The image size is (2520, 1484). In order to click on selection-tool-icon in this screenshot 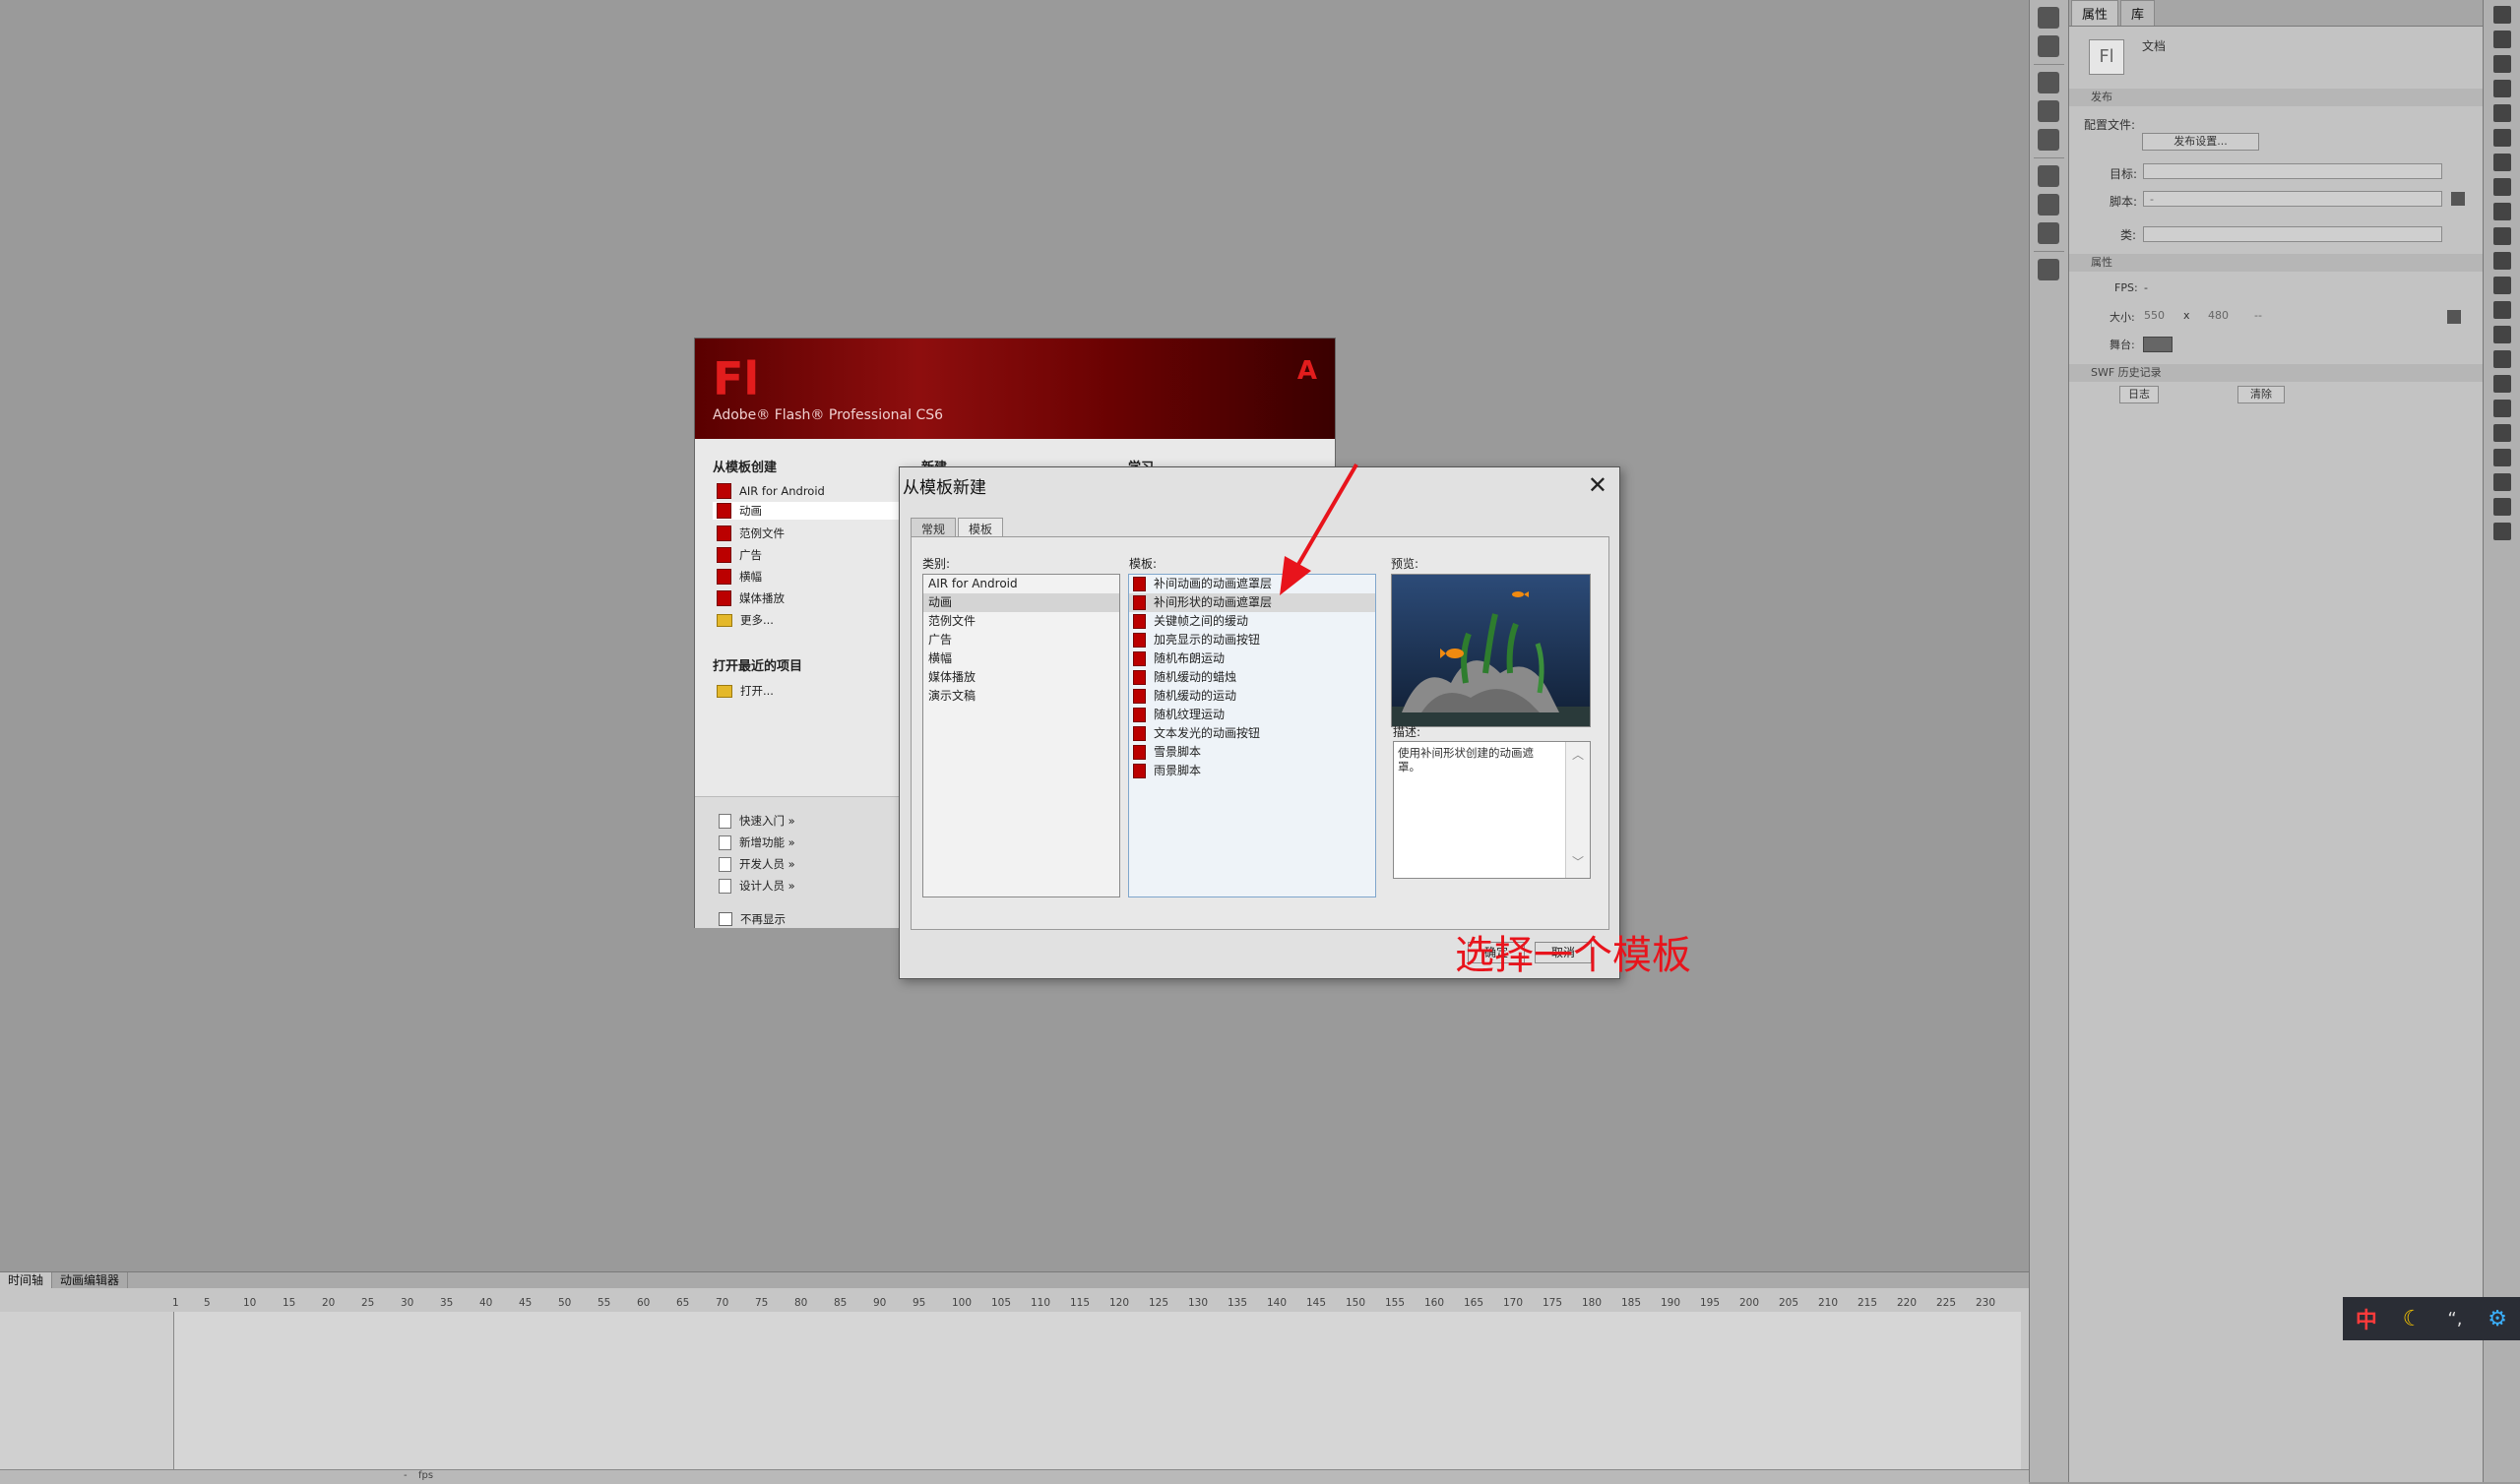, I will do `click(2502, 15)`.